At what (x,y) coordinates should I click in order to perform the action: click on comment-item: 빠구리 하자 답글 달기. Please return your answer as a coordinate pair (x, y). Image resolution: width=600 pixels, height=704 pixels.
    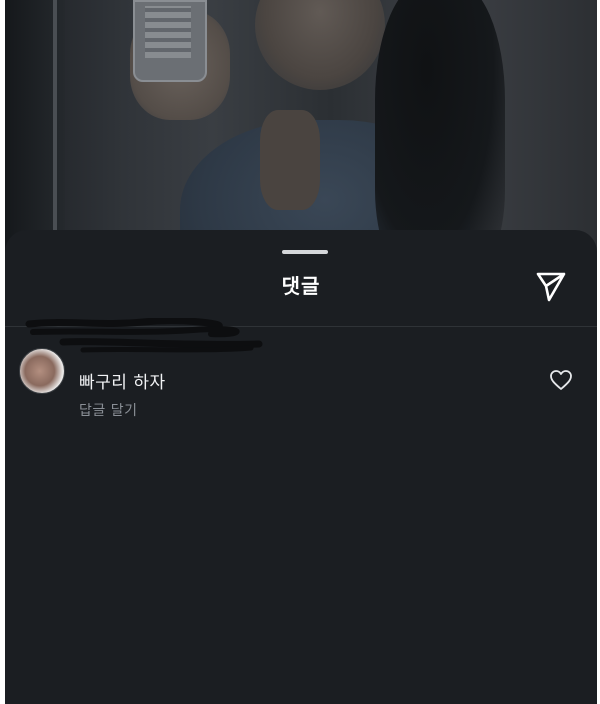
    Looking at the image, I should click on (304, 388).